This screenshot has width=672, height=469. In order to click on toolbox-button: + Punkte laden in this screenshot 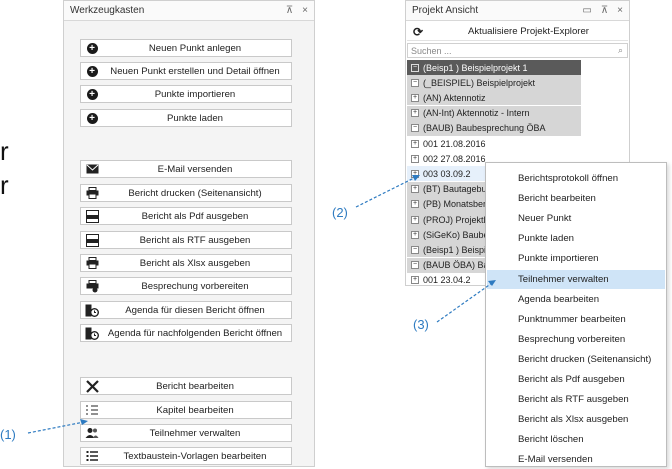, I will do `click(186, 118)`.